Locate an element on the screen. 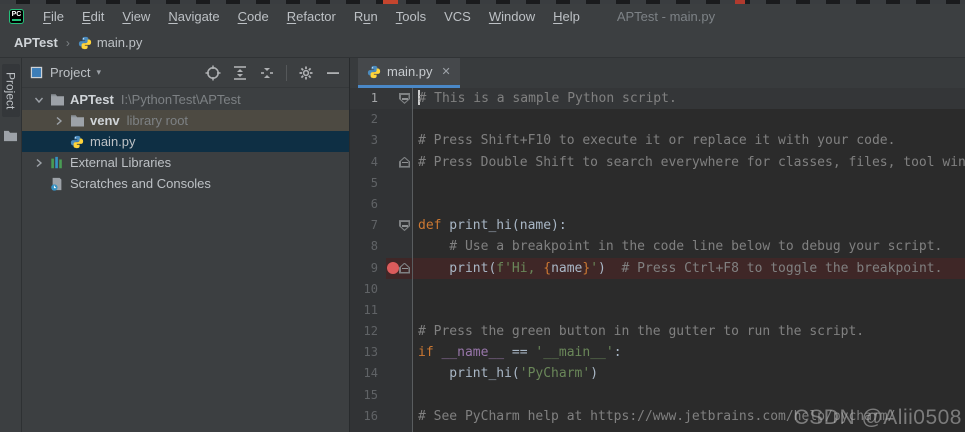 This screenshot has height=432, width=965. expand-all-icon is located at coordinates (240, 73).